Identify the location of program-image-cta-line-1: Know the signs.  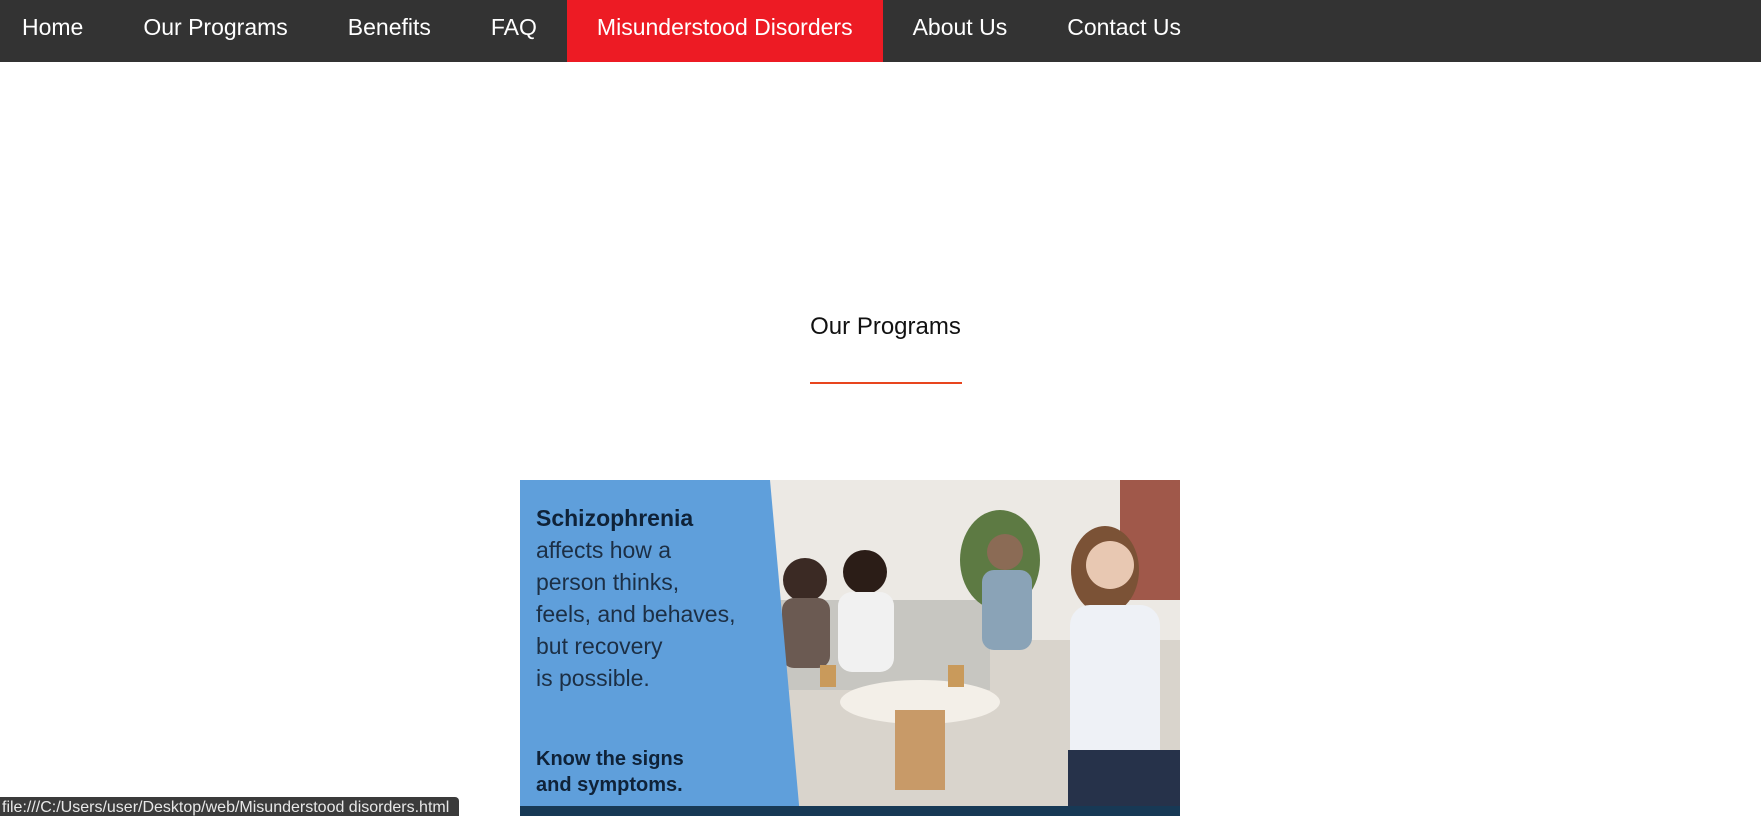
(610, 759).